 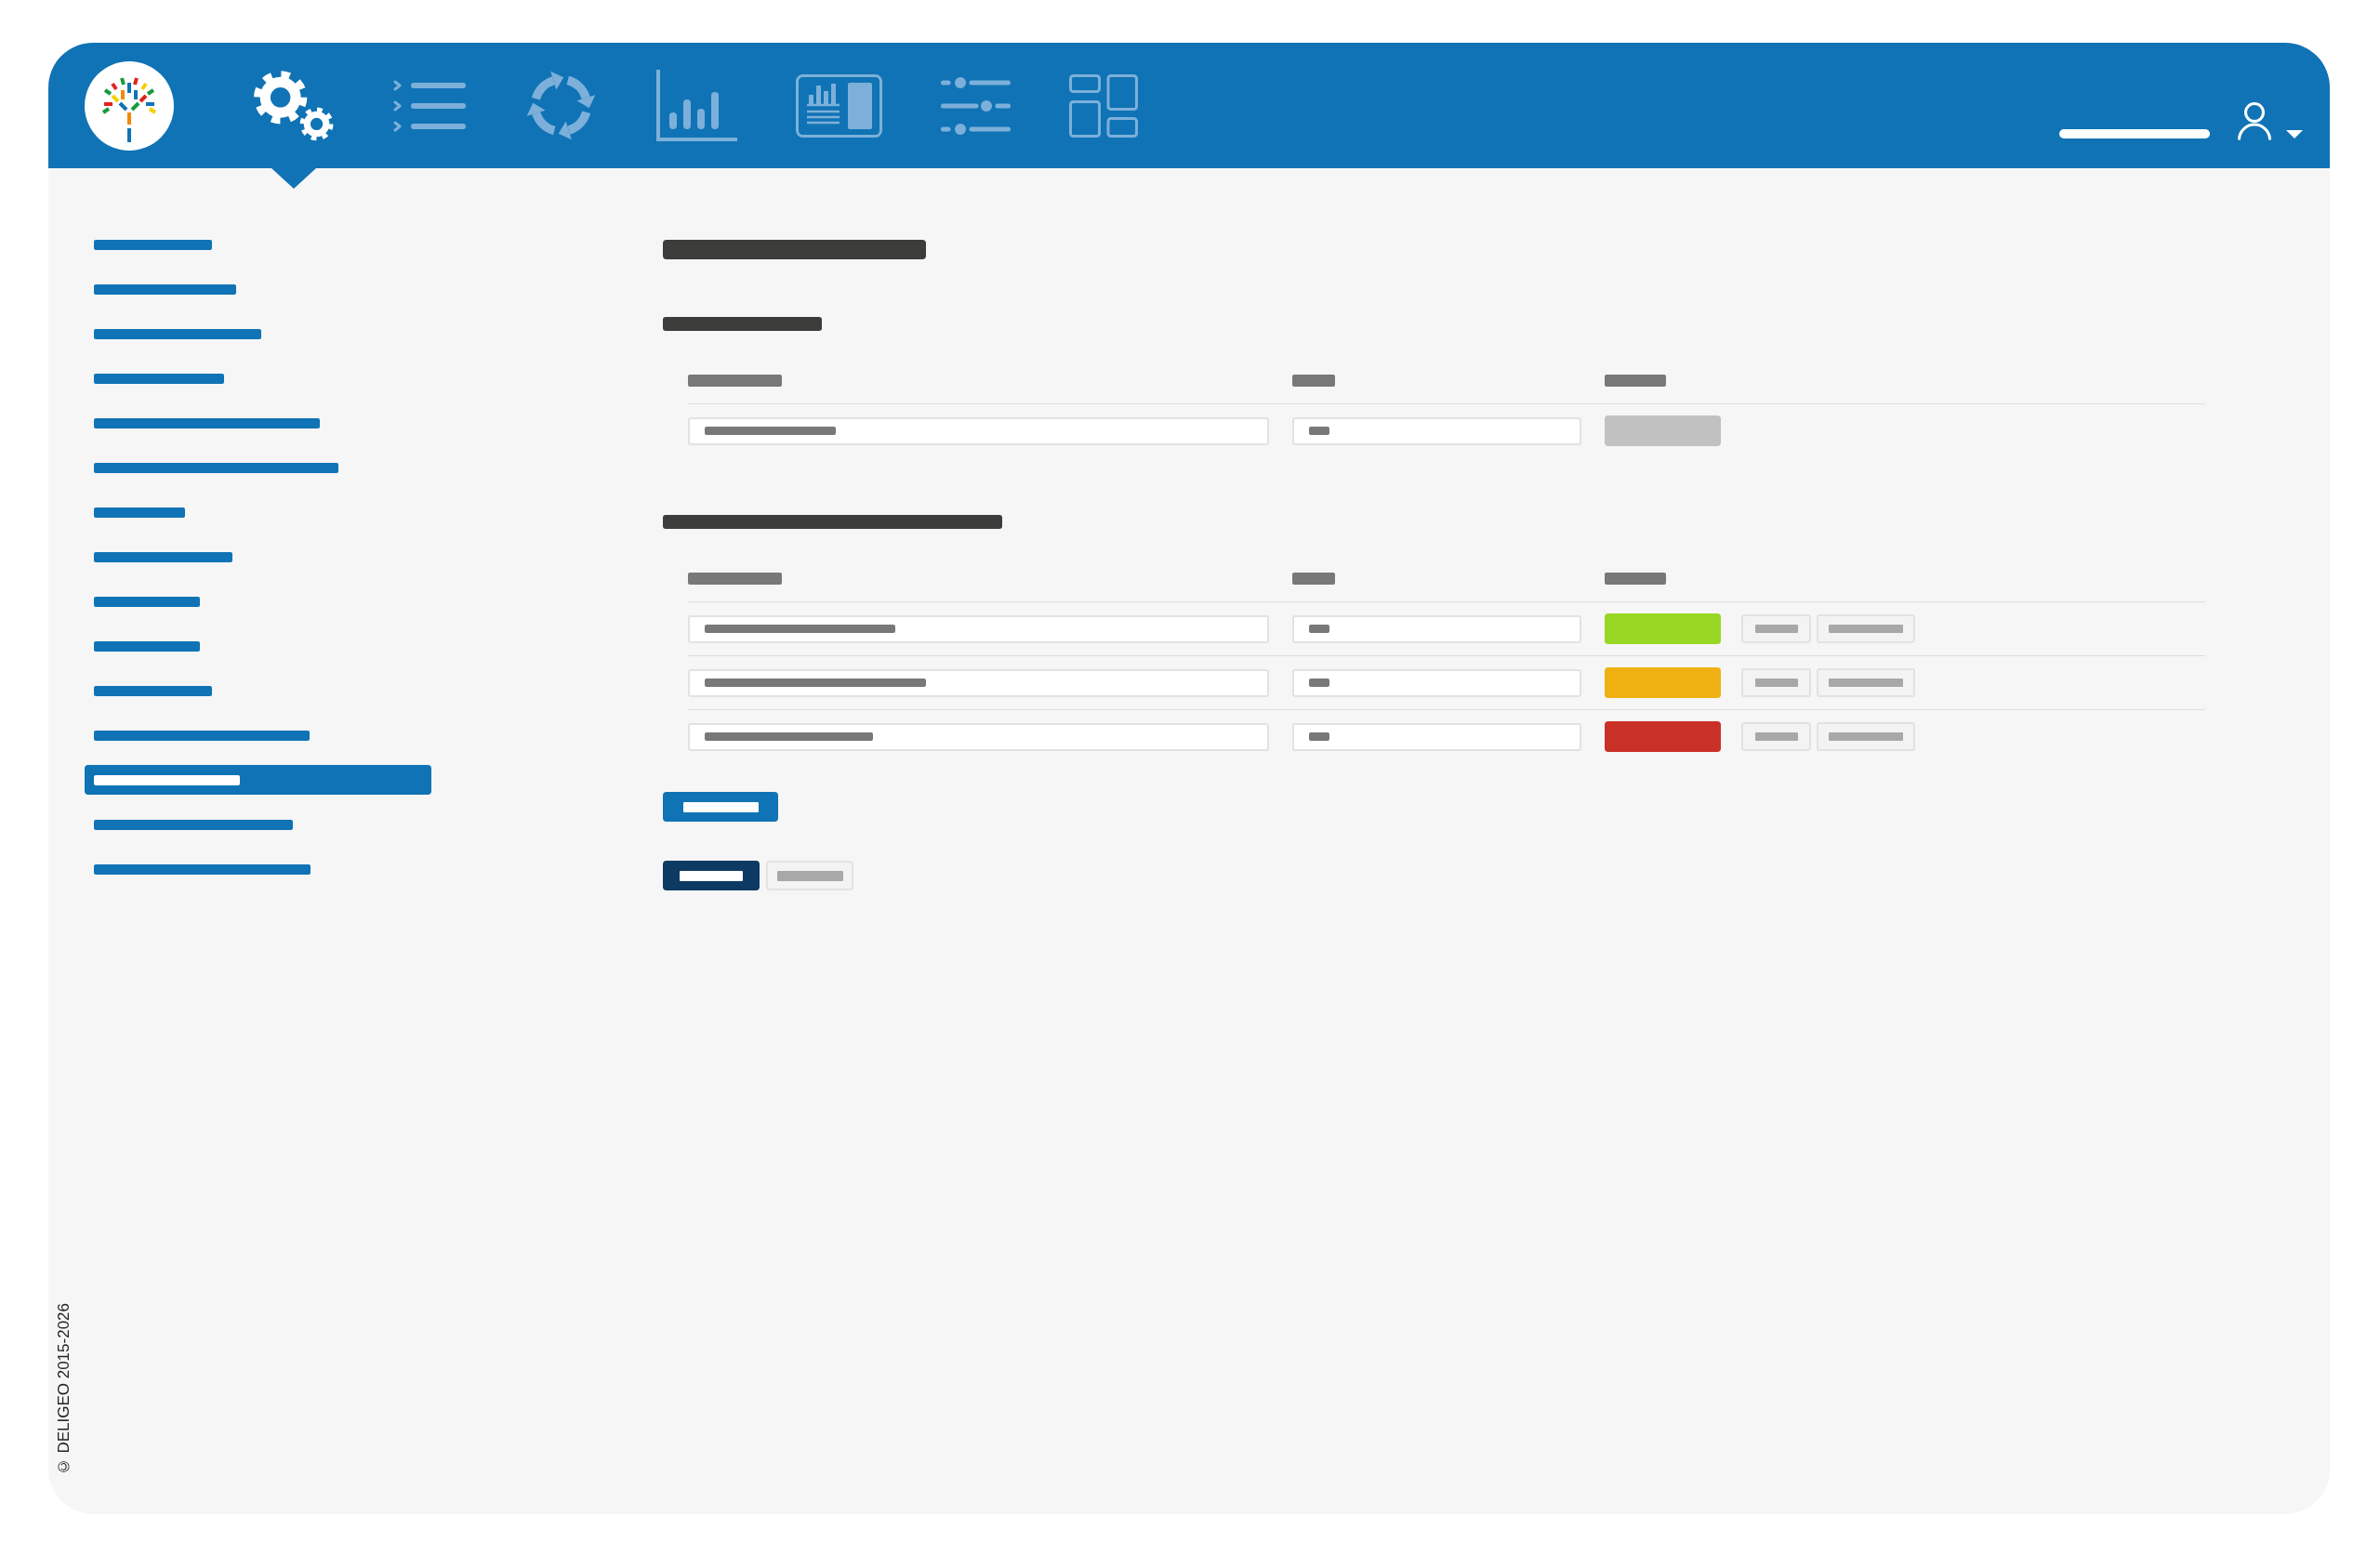 I want to click on user-menu-button, so click(x=2270, y=122).